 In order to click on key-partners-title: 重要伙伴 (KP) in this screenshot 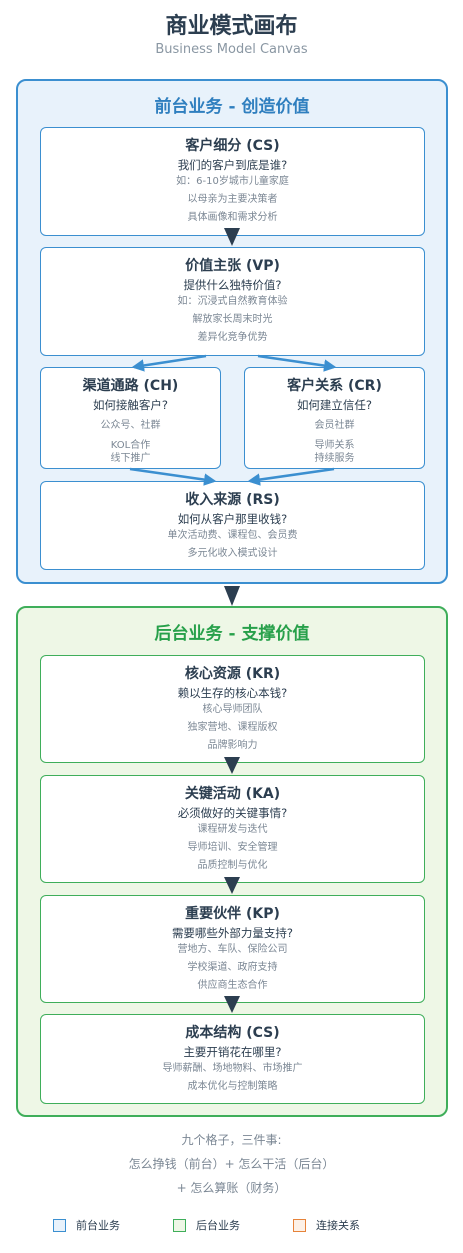, I will do `click(232, 914)`.